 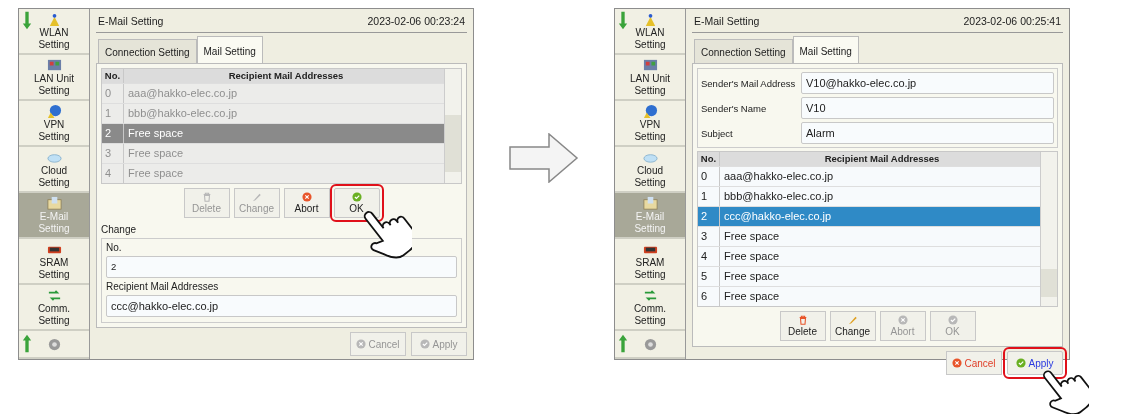 I want to click on table-row: 3 Free space, so click(x=869, y=236).